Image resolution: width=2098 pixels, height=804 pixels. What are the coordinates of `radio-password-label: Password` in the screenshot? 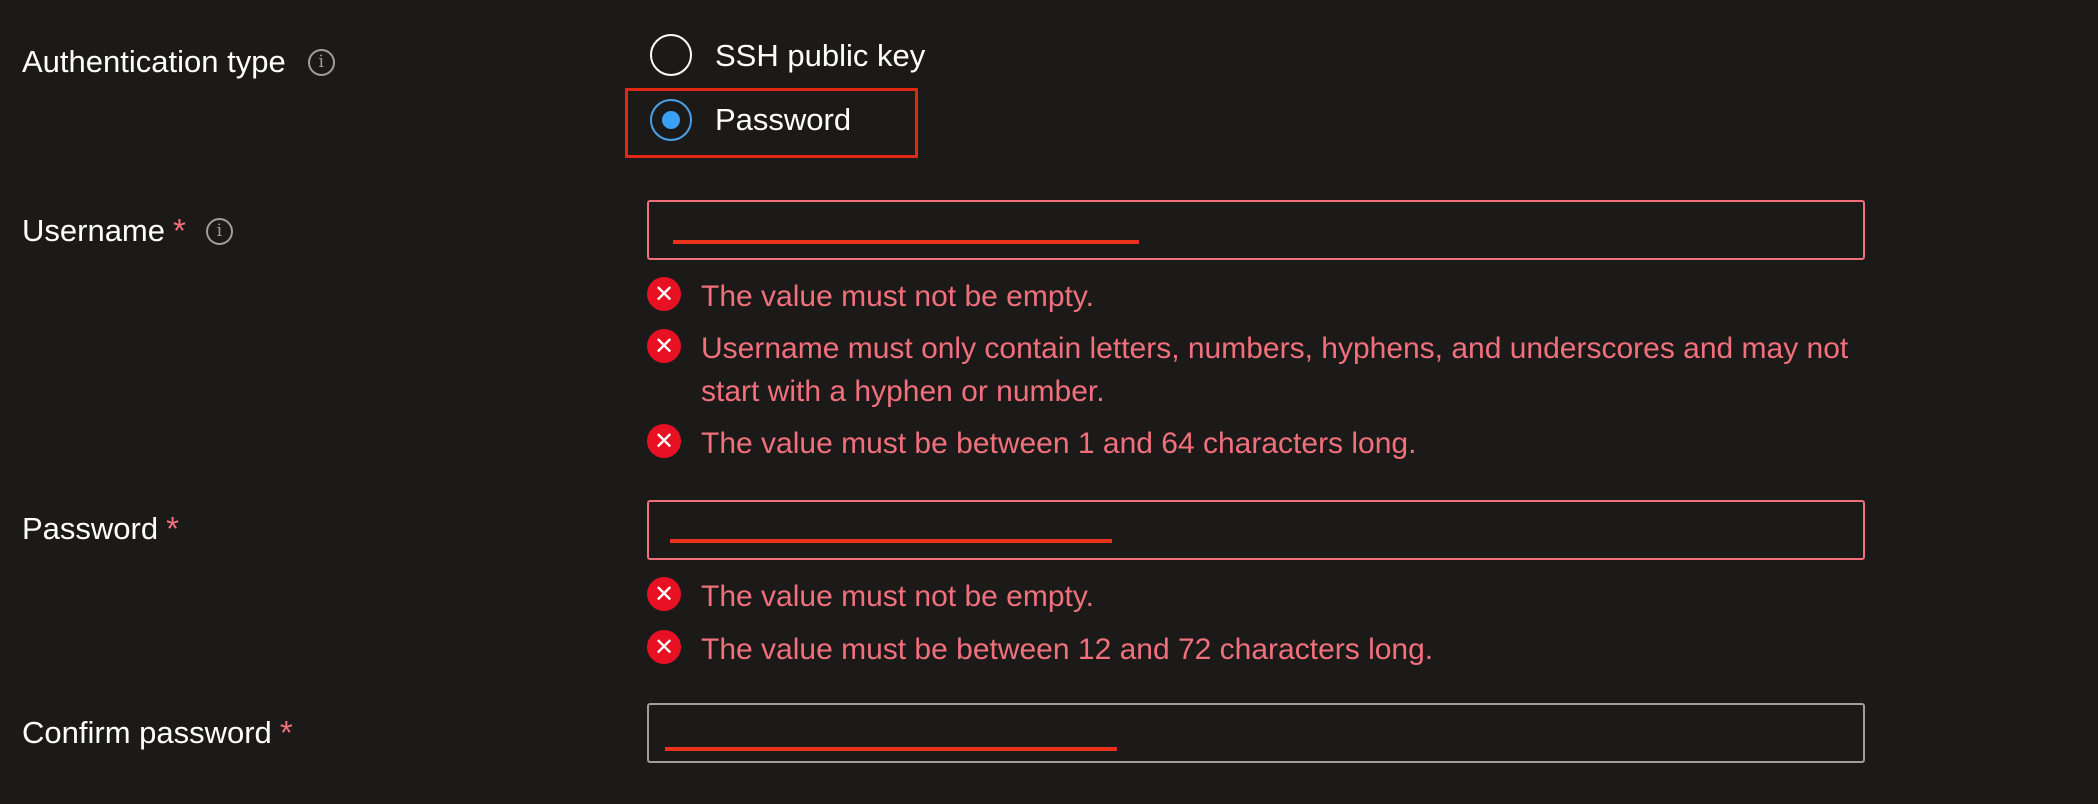 It's located at (783, 120).